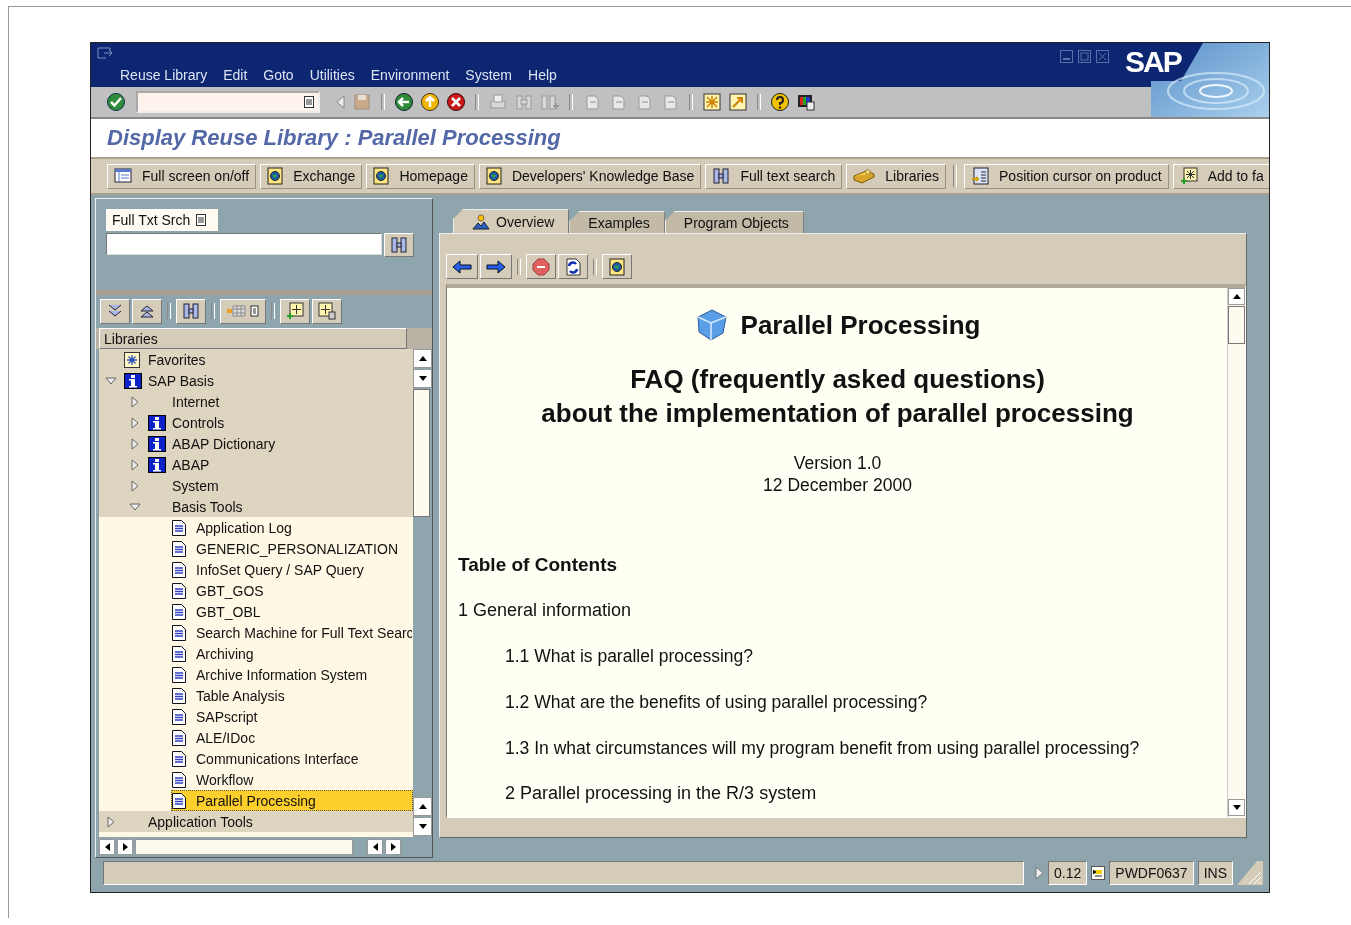 This screenshot has width=1351, height=925. I want to click on search-button, so click(399, 245).